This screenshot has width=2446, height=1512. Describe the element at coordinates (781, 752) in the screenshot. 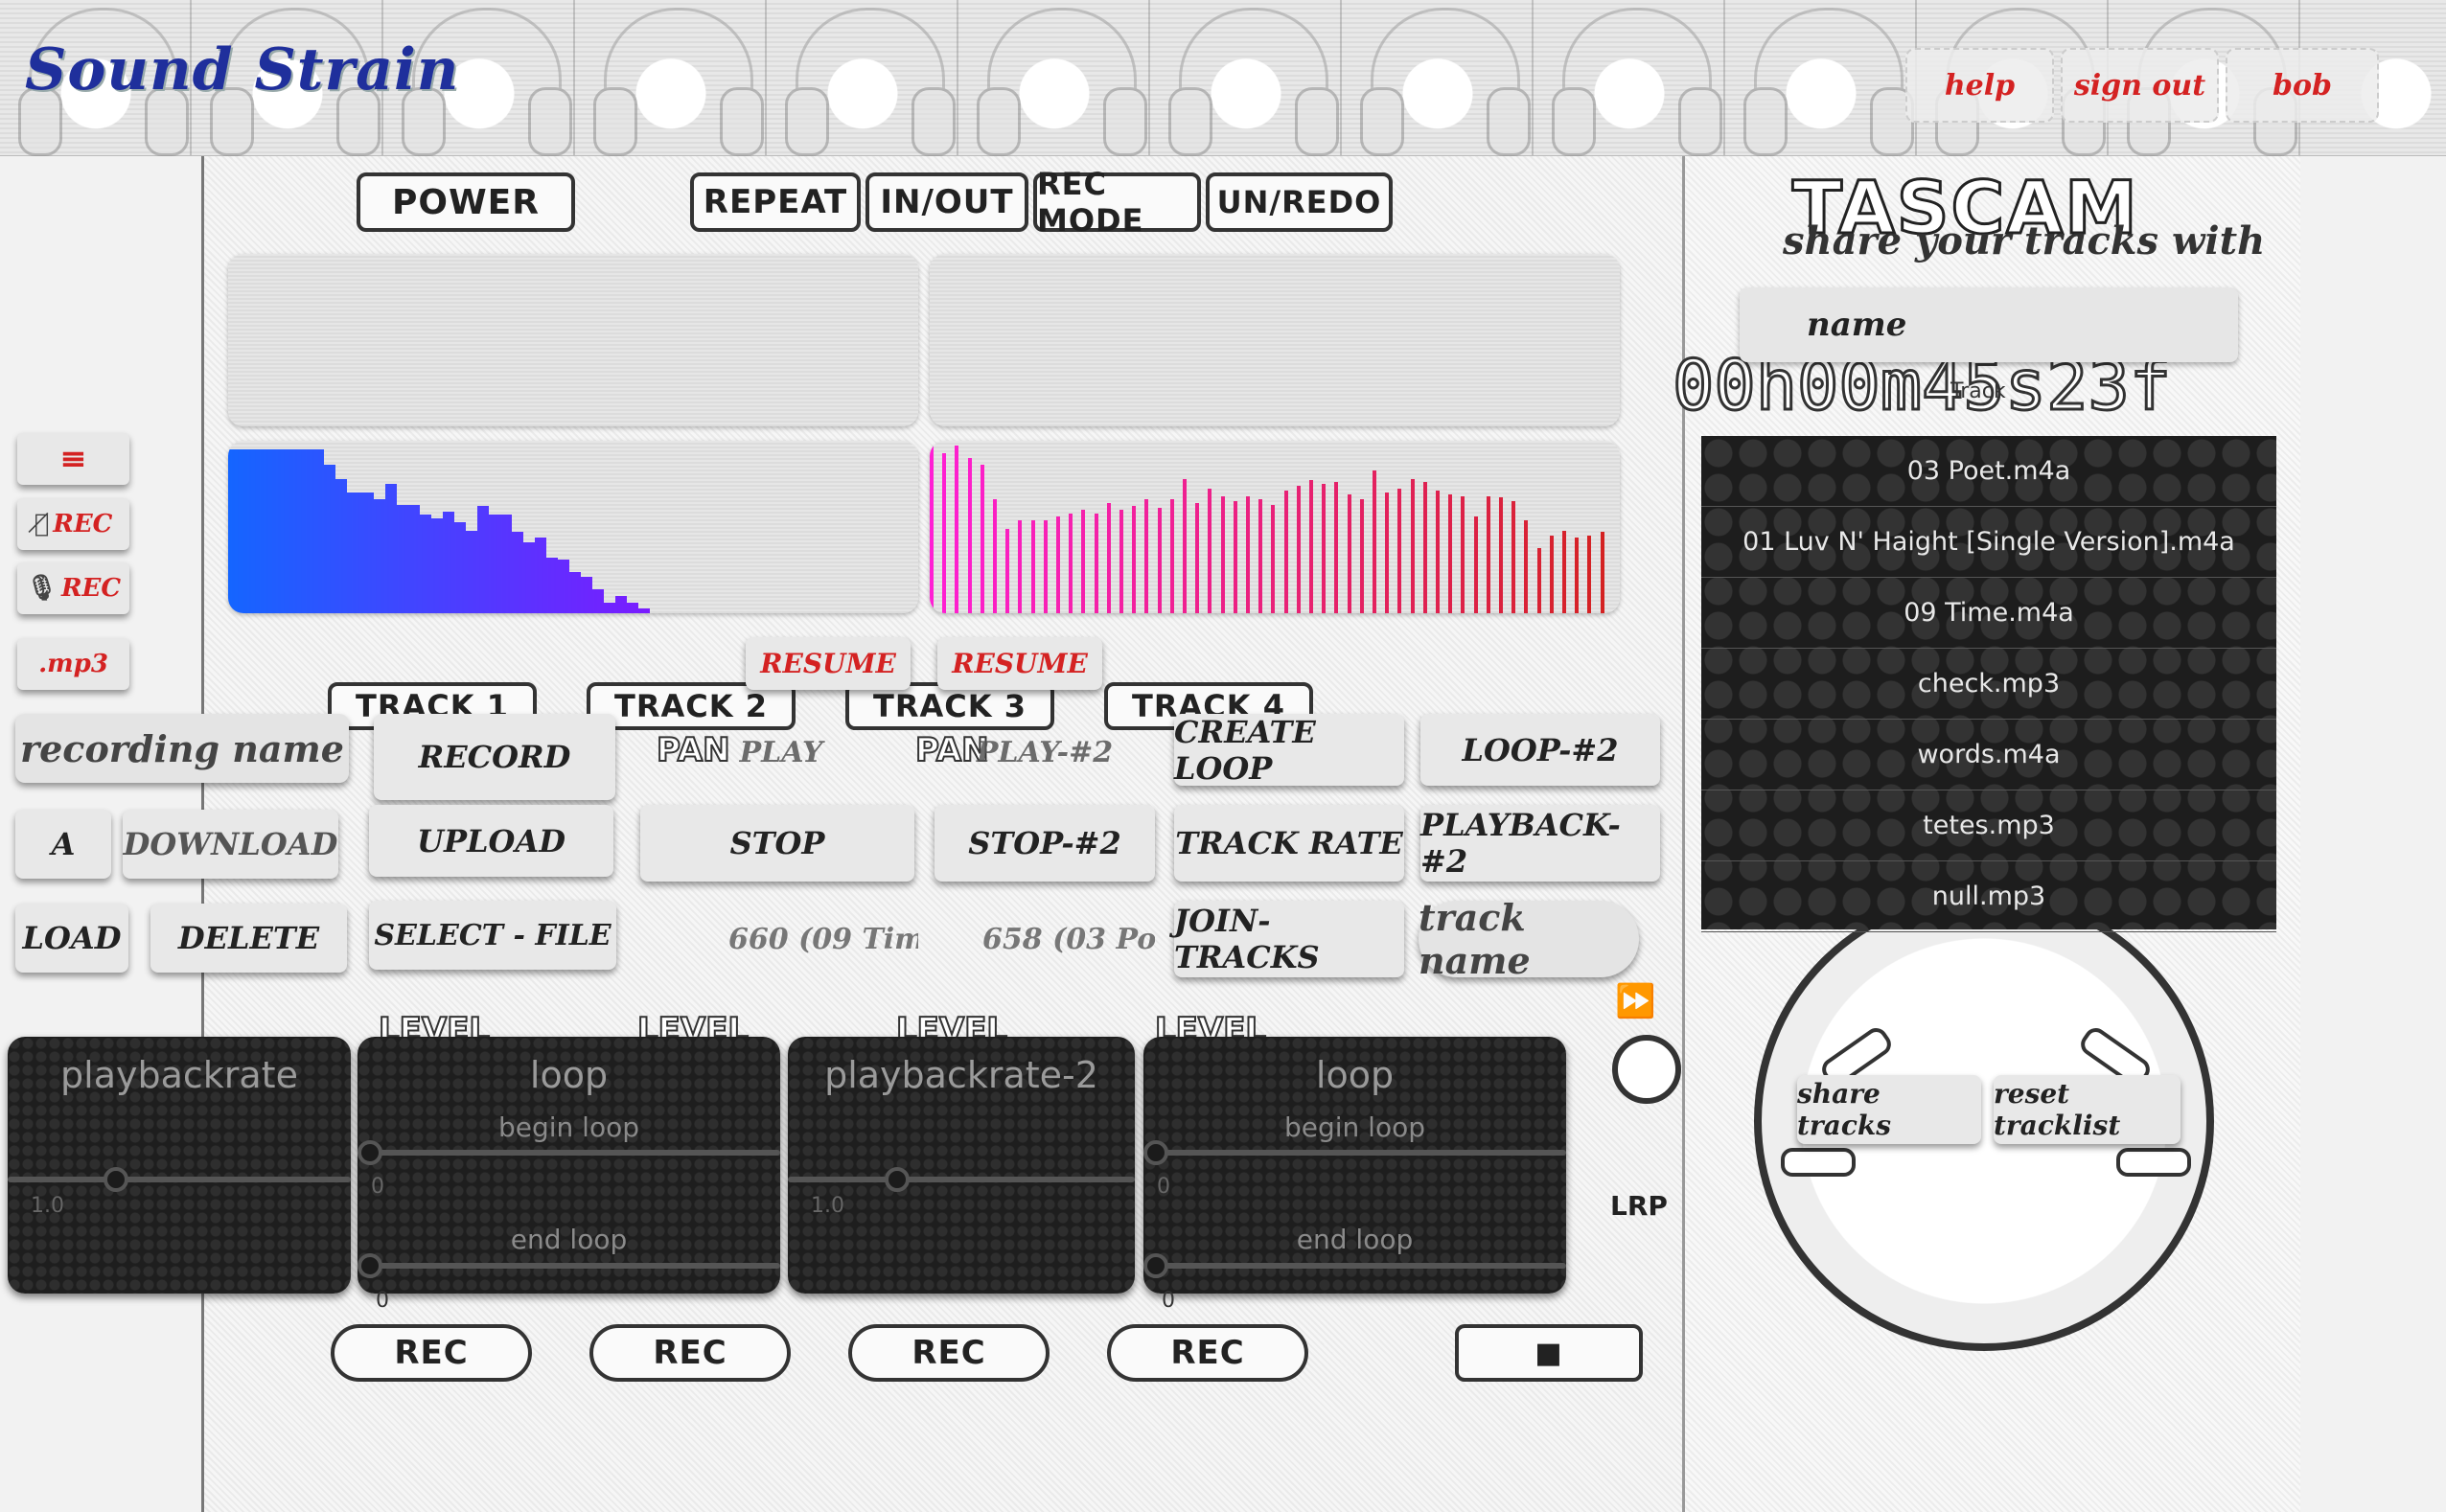

I see `play-button: PLAY` at that location.